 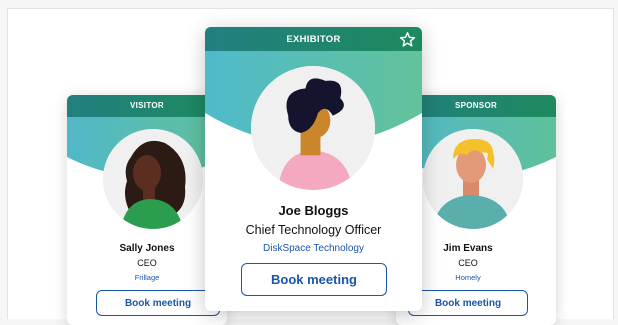 What do you see at coordinates (147, 105) in the screenshot?
I see `badge-label: VISITOR` at bounding box center [147, 105].